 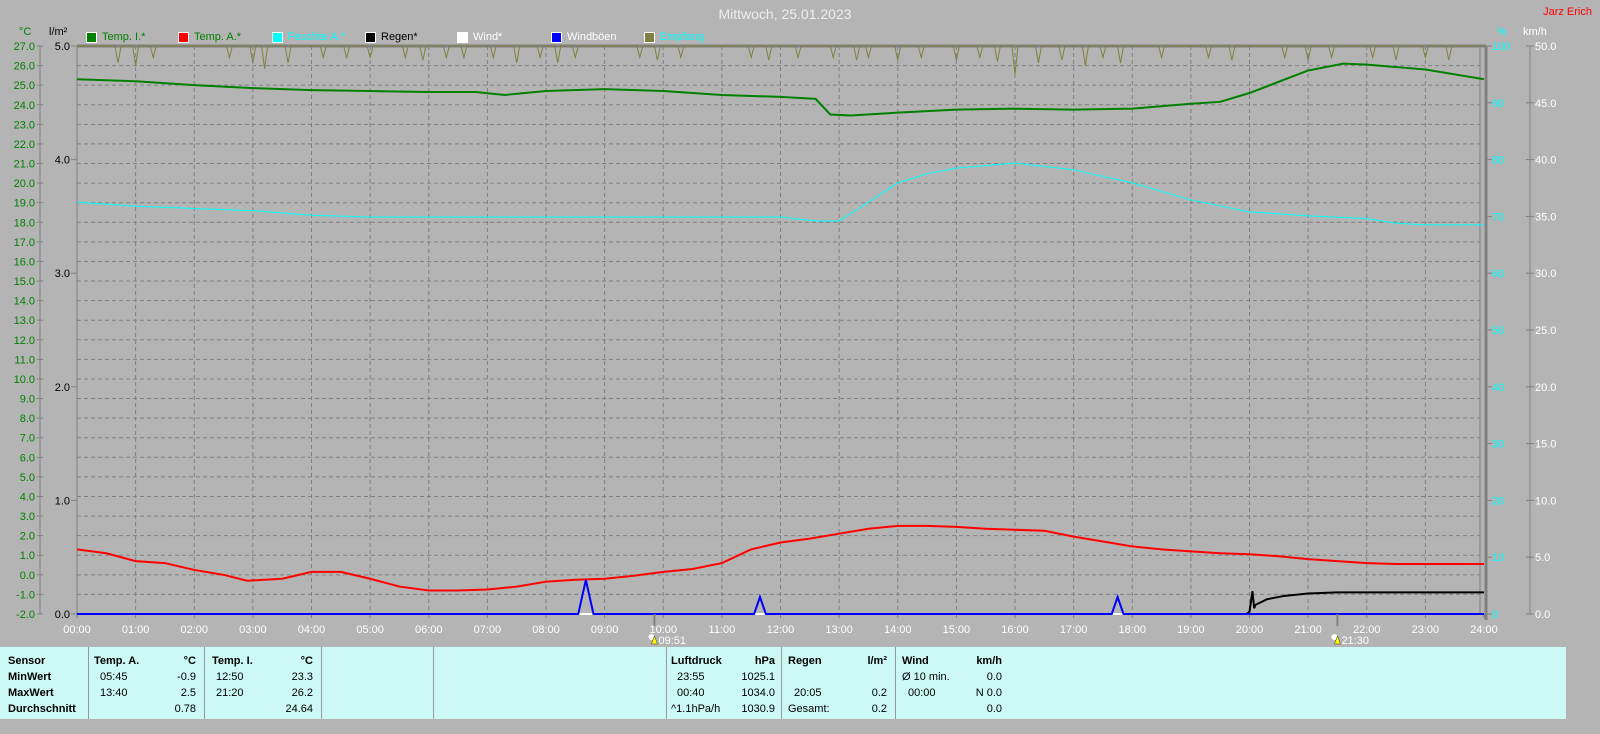 I want to click on luftdruck-avg: 1030.9, so click(x=758, y=709).